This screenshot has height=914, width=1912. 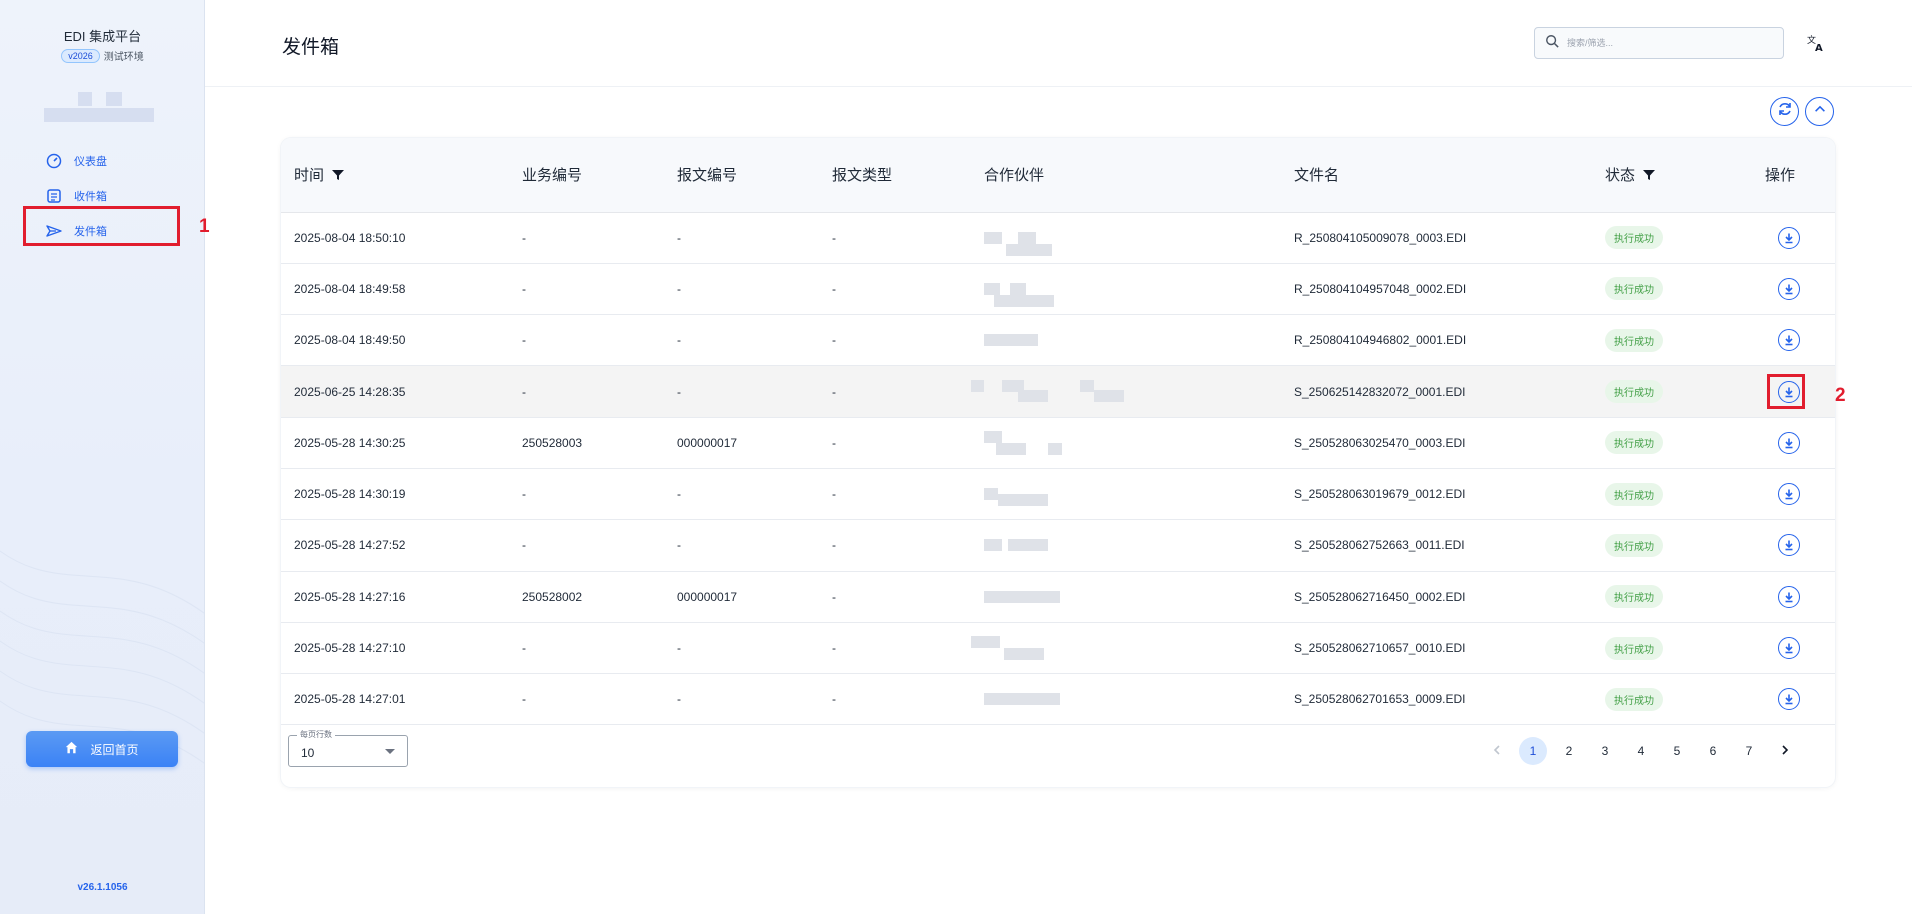 I want to click on rows-per-page-select: 每页行数 10, so click(x=348, y=748).